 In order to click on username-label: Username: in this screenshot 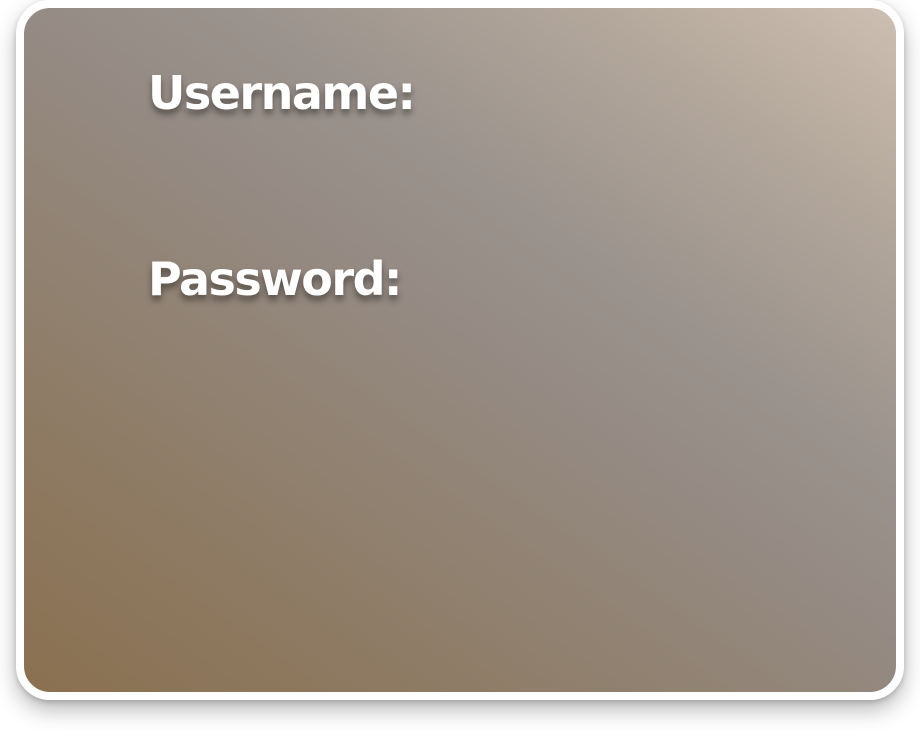, I will do `click(282, 93)`.